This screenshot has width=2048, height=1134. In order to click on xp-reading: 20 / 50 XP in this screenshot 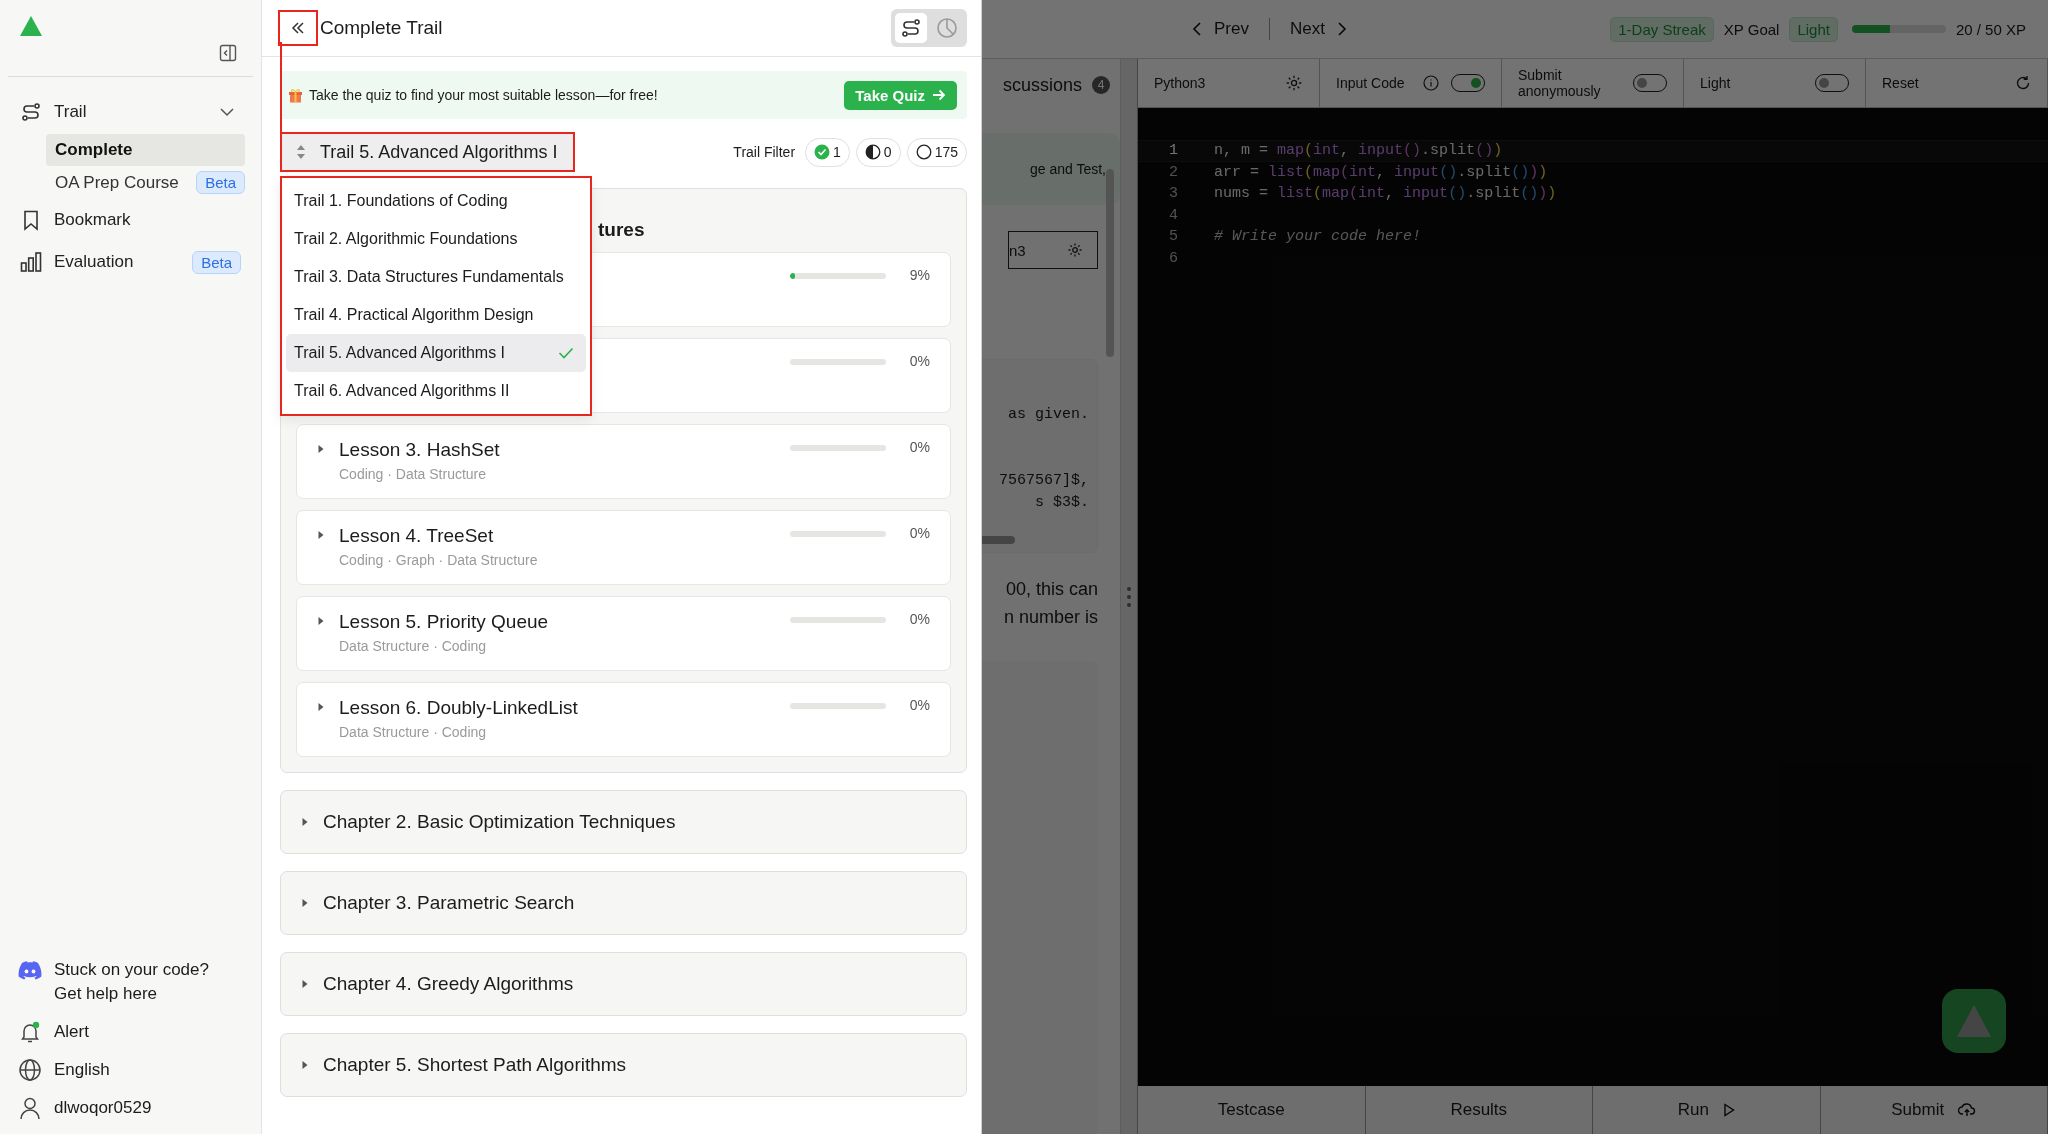, I will do `click(1990, 29)`.